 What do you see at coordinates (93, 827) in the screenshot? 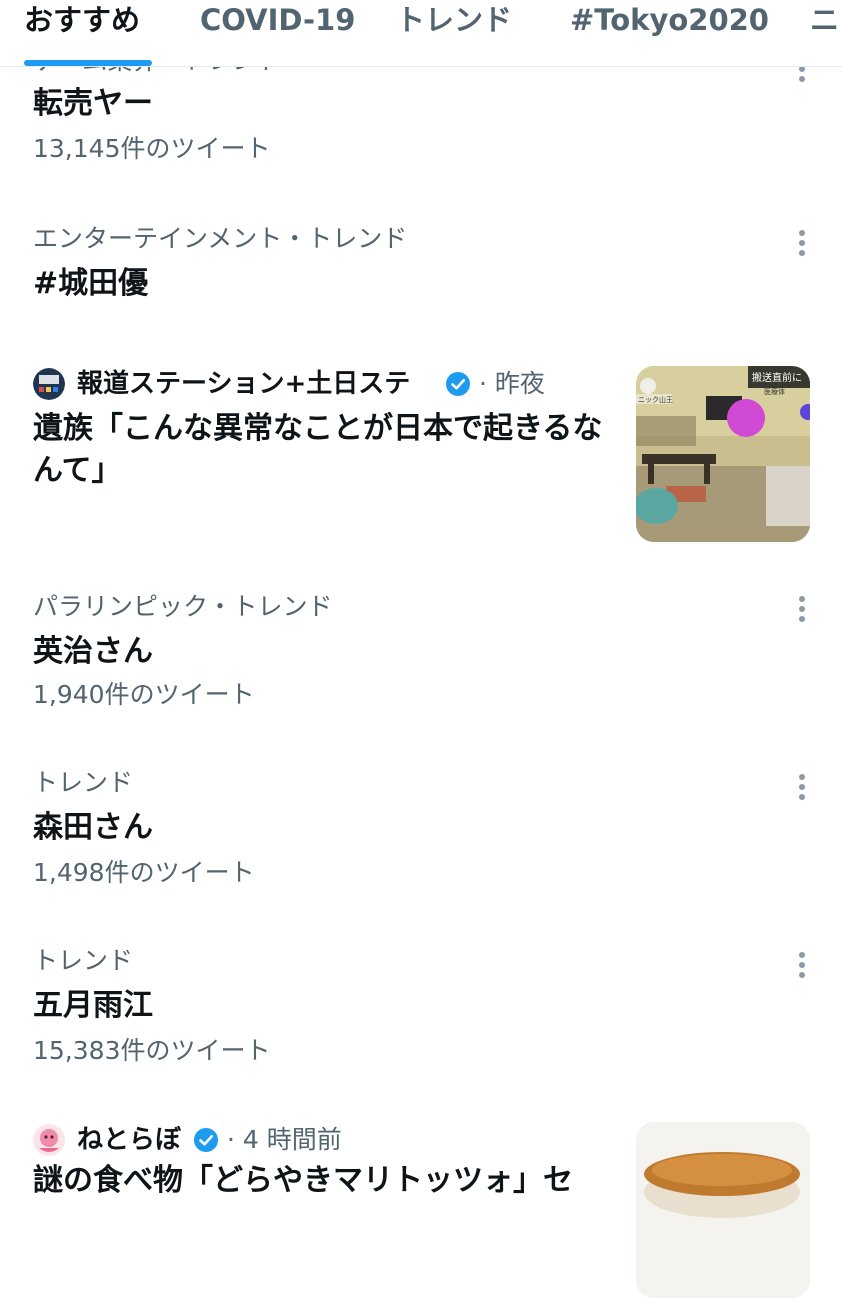
I see `trend-title: 森田さん` at bounding box center [93, 827].